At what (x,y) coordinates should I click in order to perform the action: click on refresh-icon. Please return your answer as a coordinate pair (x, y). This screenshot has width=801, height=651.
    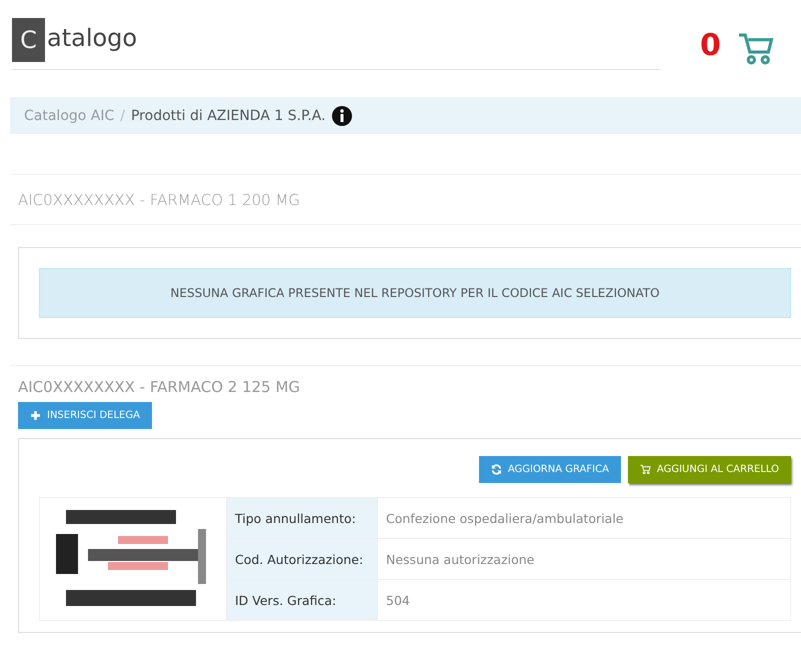
    Looking at the image, I should click on (496, 469).